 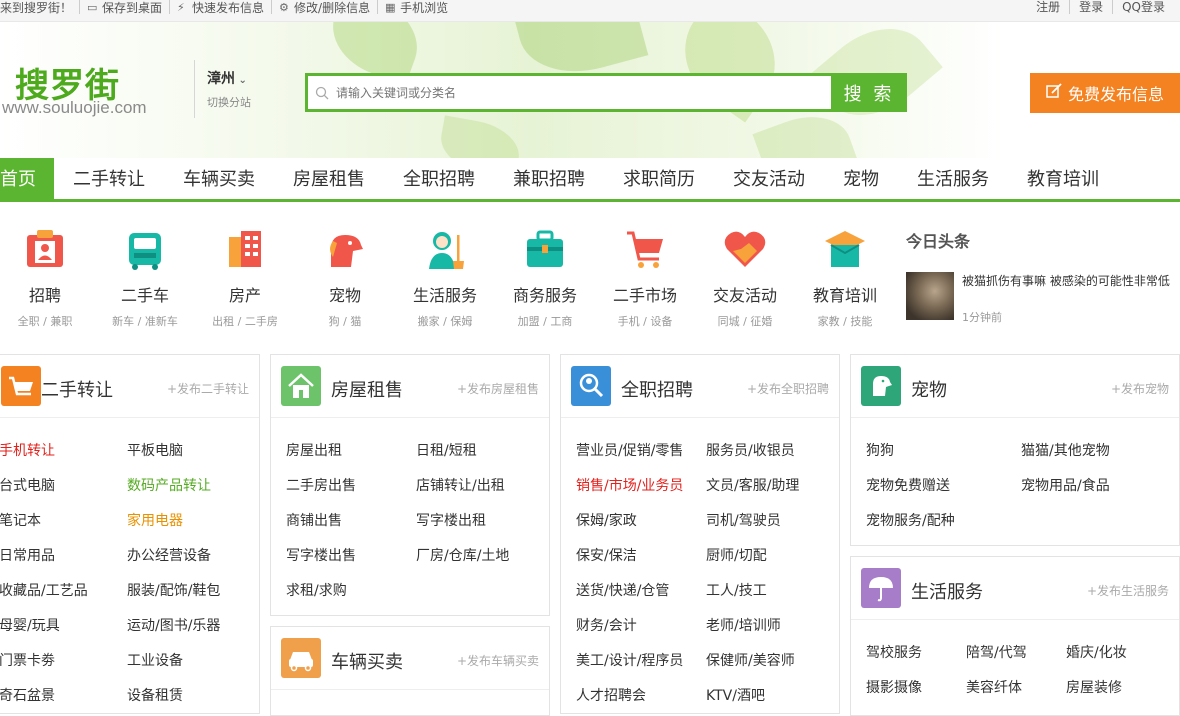 What do you see at coordinates (606, 520) in the screenshot?
I see `list-item: 保姆/家政` at bounding box center [606, 520].